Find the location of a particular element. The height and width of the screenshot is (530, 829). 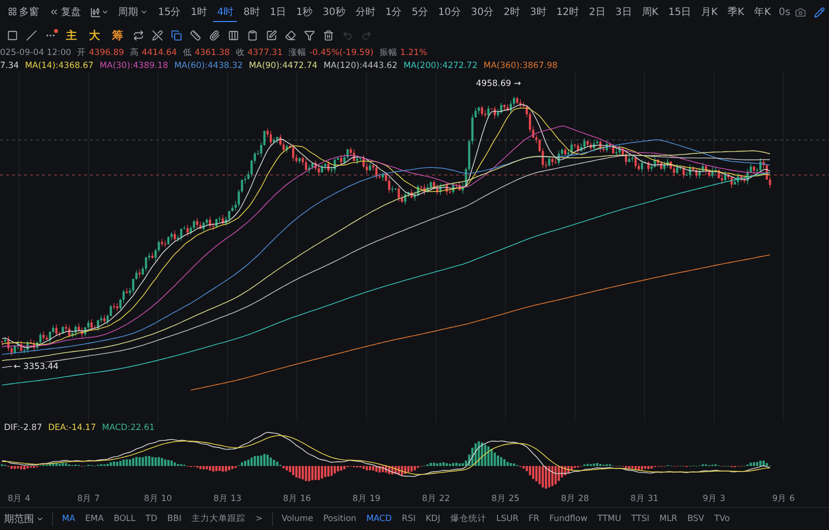

period-tab: 1分 is located at coordinates (393, 12).